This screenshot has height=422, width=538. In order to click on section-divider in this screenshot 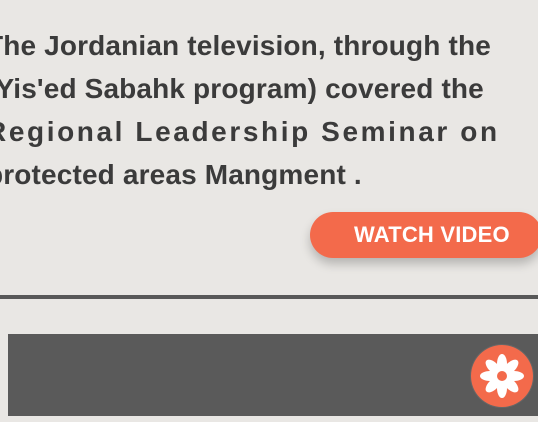, I will do `click(269, 297)`.